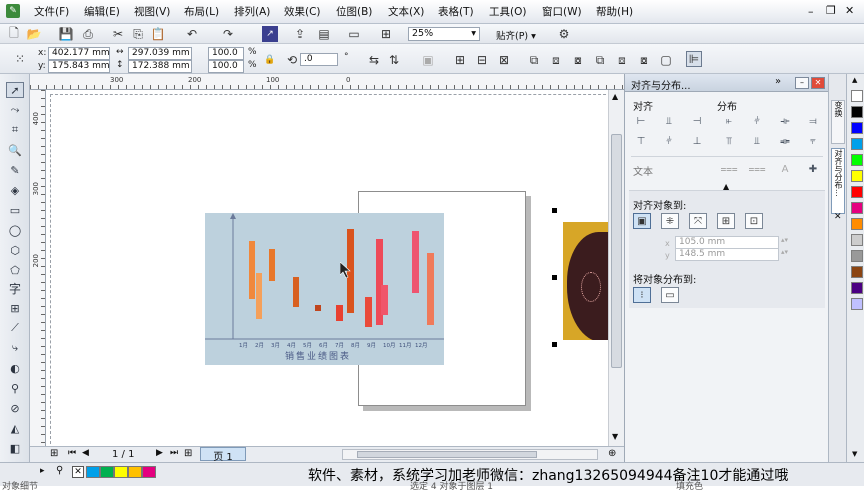  Describe the element at coordinates (324, 289) in the screenshot. I see `sales-chart: 1月 2月 3月 4月 5月 6月 7月 8月 9月 10月 11月 12月 销售业绩图表` at that location.